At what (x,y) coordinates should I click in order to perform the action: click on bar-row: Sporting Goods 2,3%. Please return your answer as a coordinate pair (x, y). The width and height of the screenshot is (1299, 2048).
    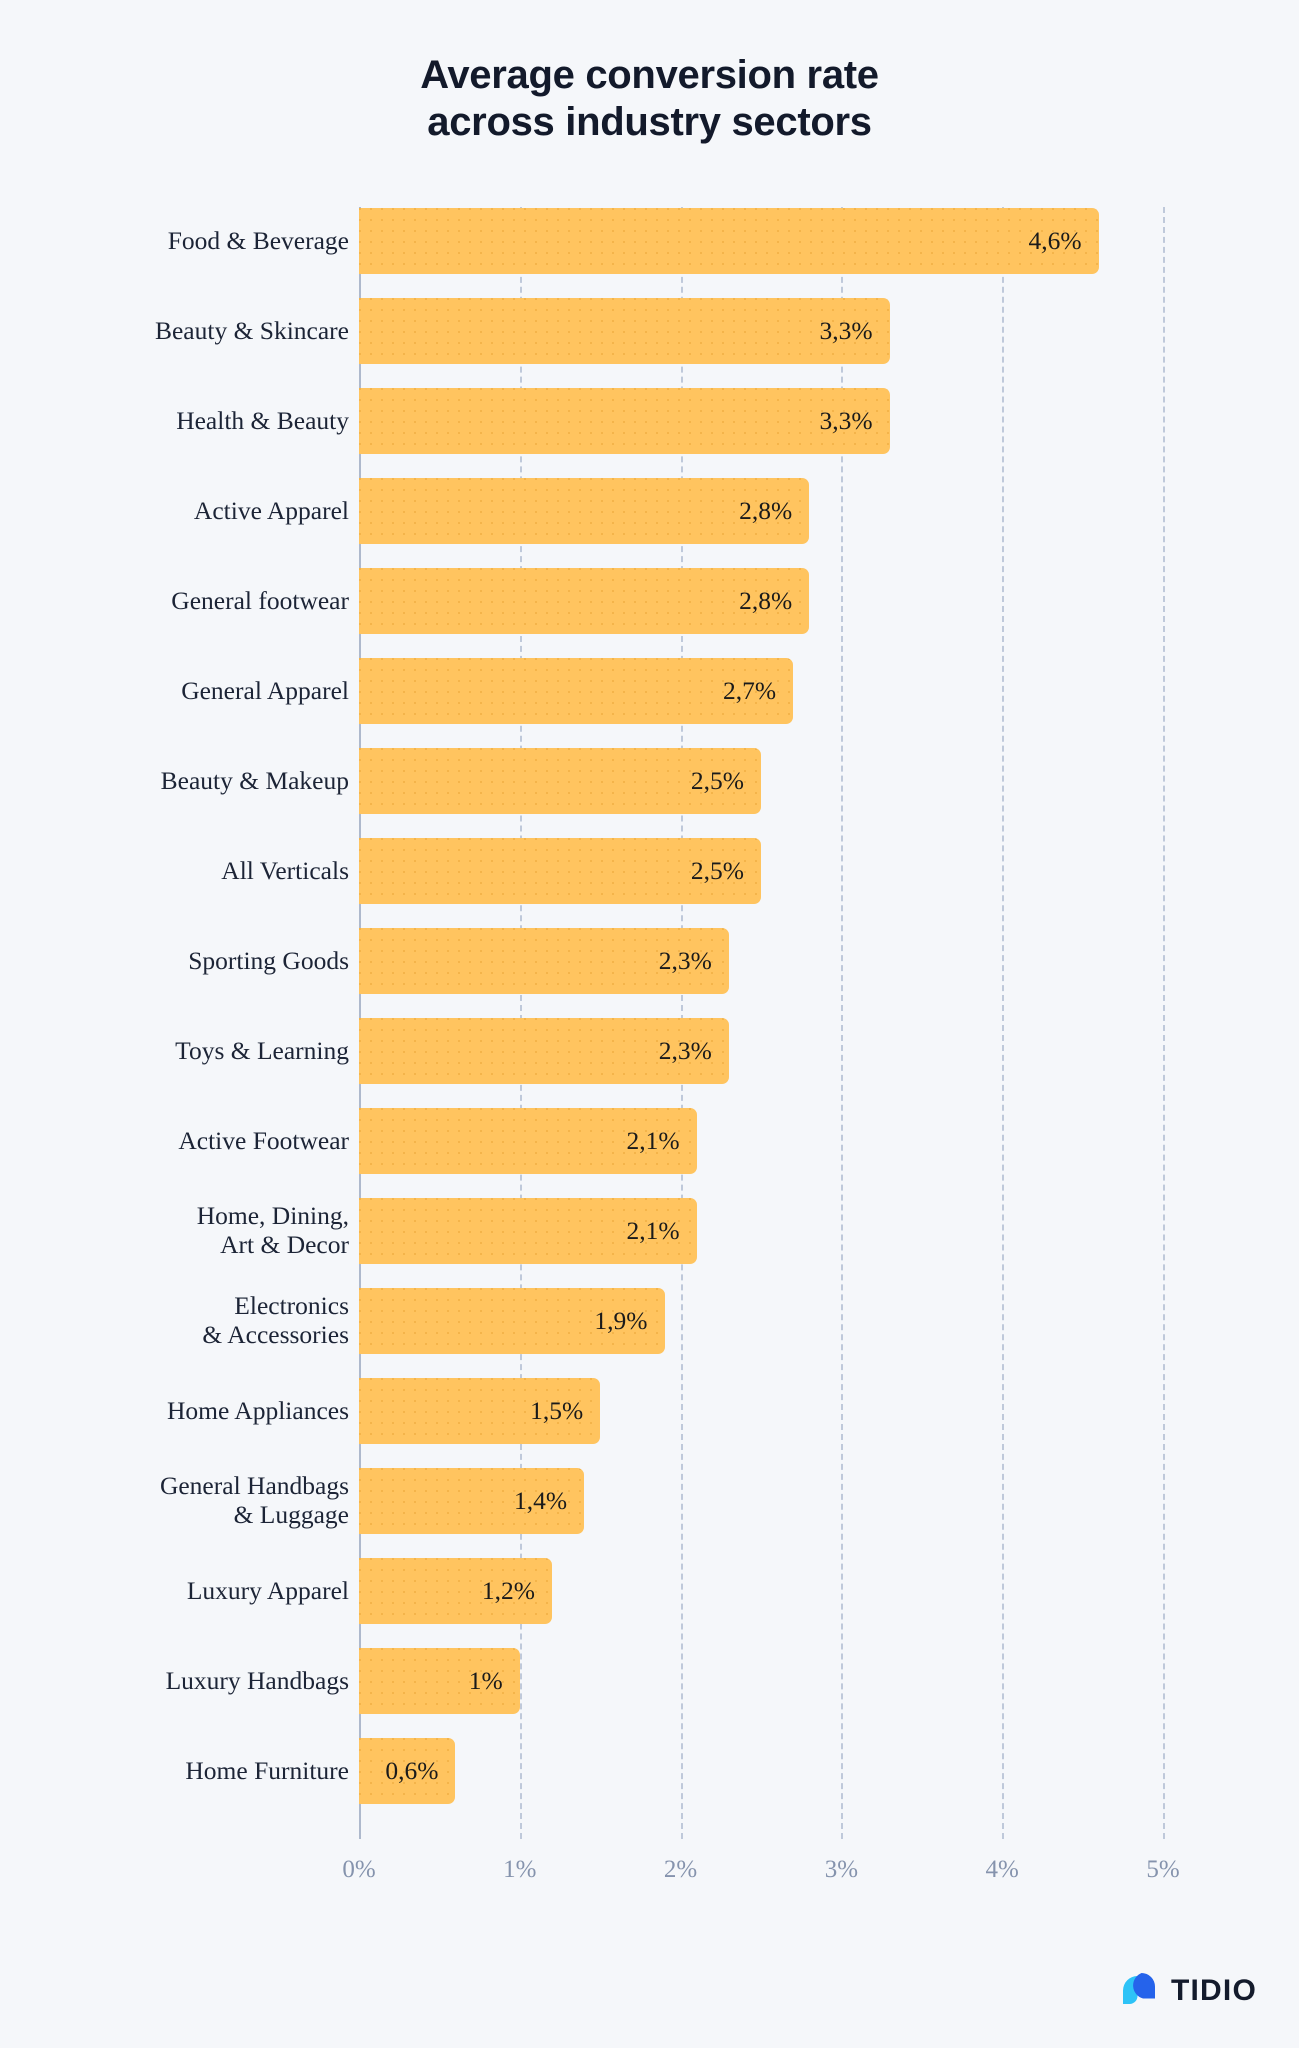
    Looking at the image, I should click on (649, 961).